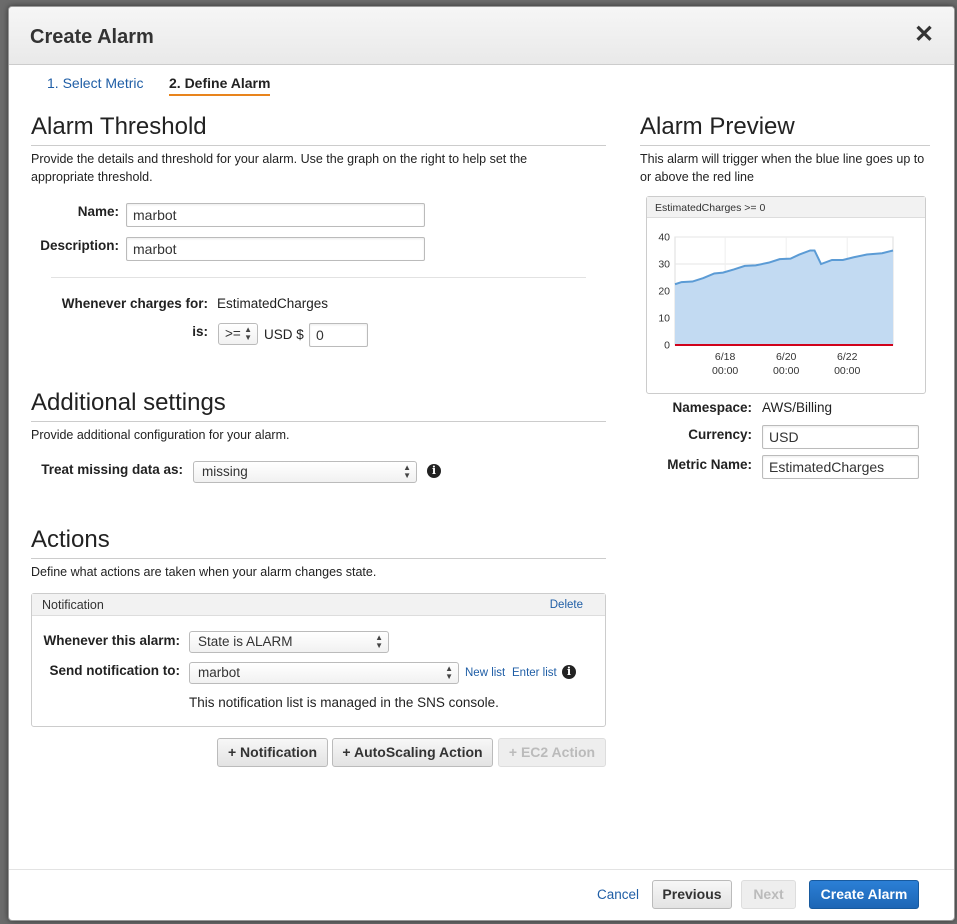 This screenshot has height=924, width=957. I want to click on previous-button: Previous, so click(692, 894).